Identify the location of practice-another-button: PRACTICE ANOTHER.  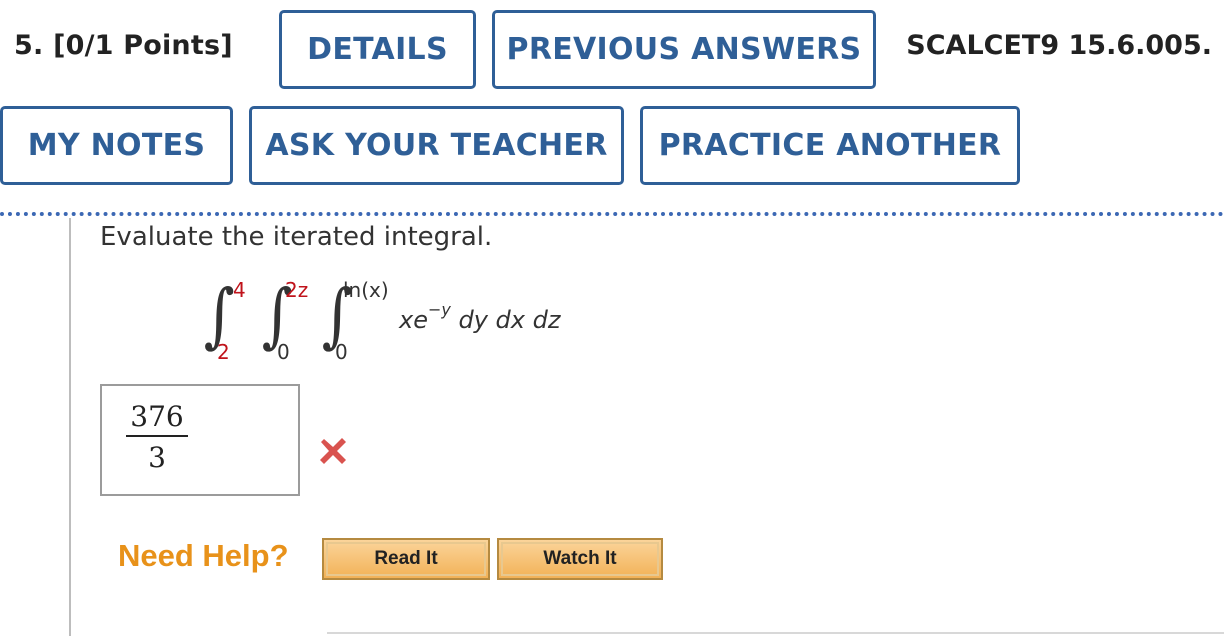
(830, 145).